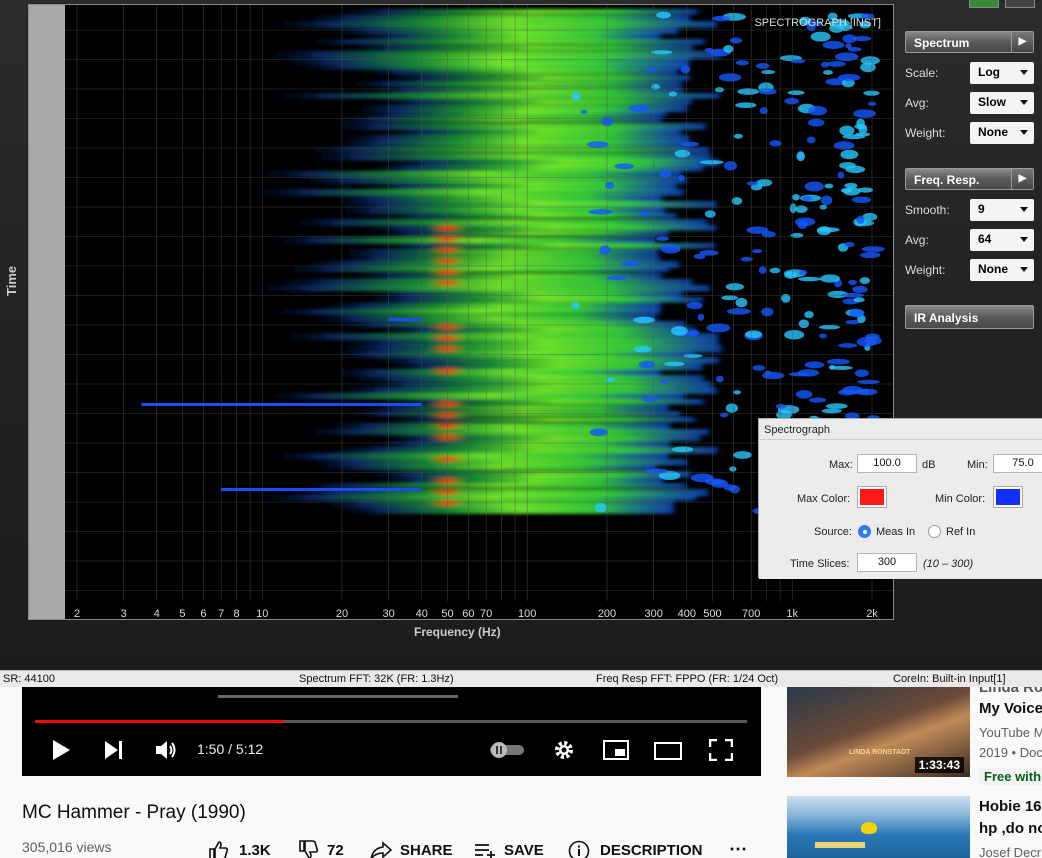 The width and height of the screenshot is (1042, 858). What do you see at coordinates (1010, 806) in the screenshot?
I see `reco-title-2a: Hobie 16` at bounding box center [1010, 806].